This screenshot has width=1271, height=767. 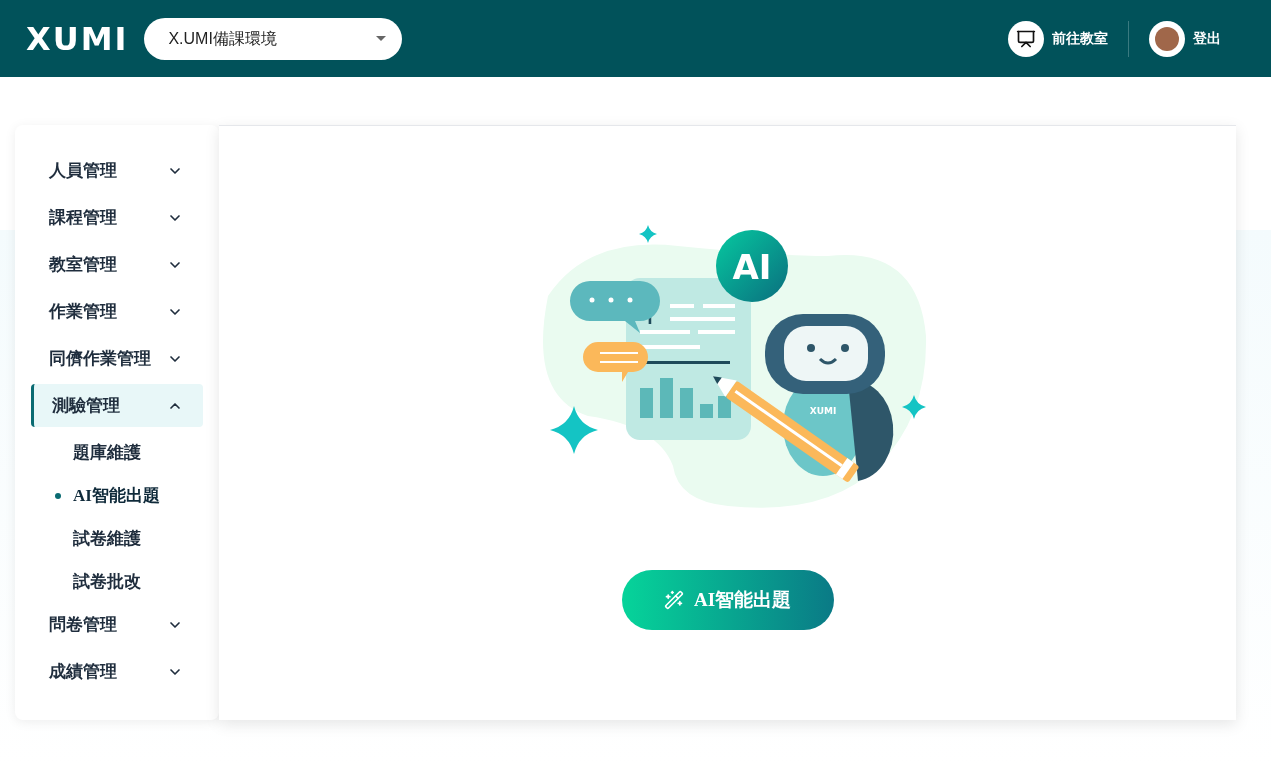 I want to click on sidebar-menu-item: 作業管理, so click(x=117, y=311).